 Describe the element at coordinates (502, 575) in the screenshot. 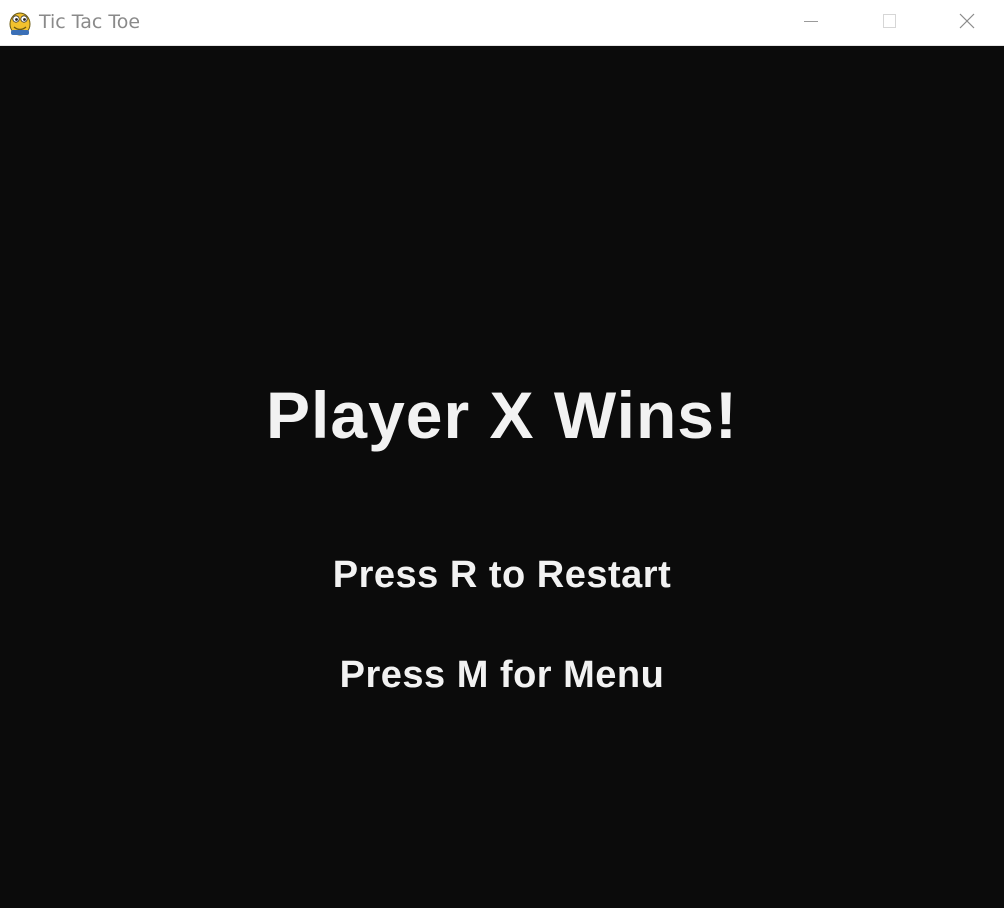

I see `restart-hint: Press R to Restart` at that location.